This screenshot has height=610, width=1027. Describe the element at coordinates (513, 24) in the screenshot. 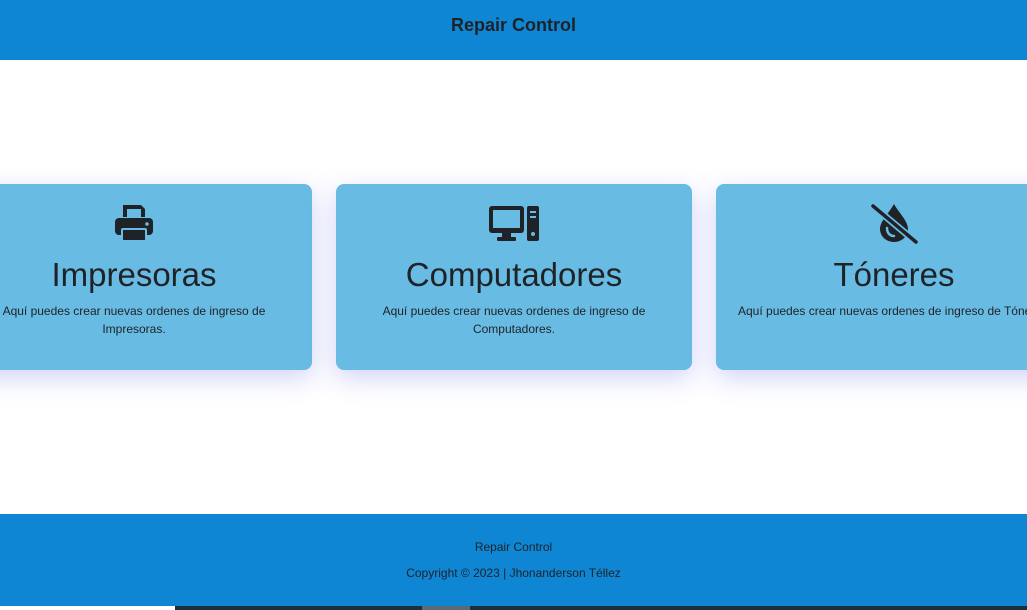

I see `app-title: Repair Control` at that location.